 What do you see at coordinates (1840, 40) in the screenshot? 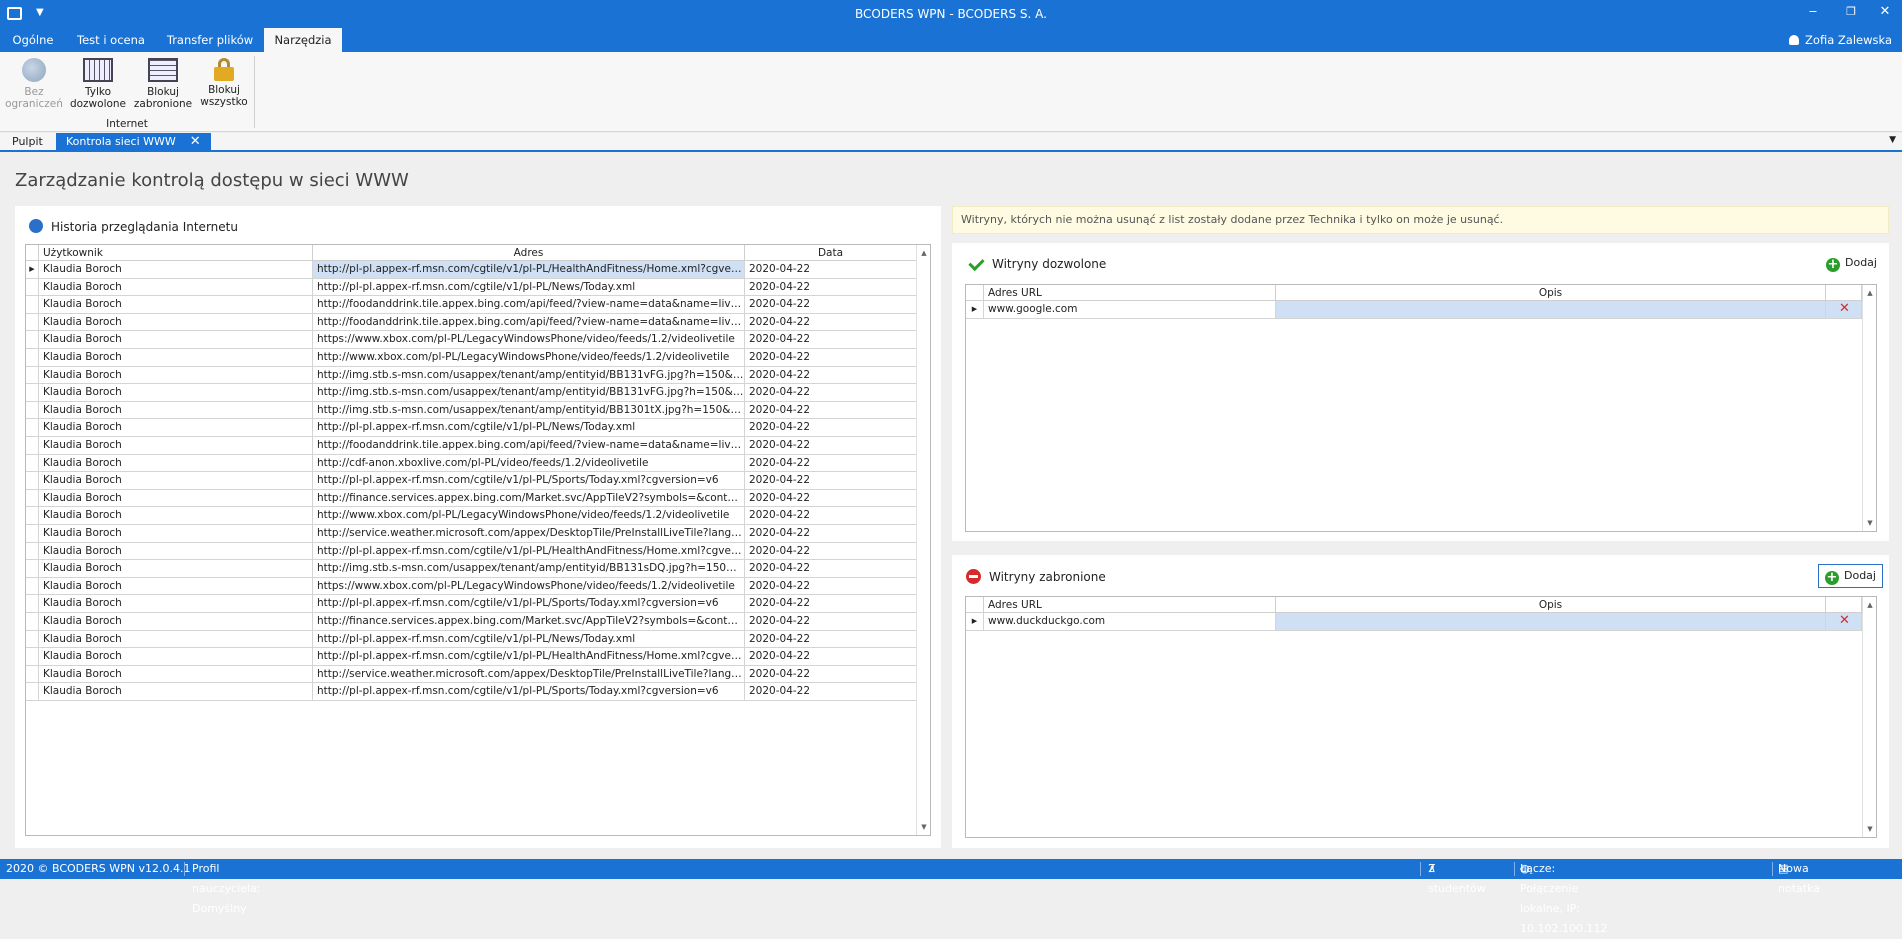
I see `current-user: Zofia Zalewska` at bounding box center [1840, 40].